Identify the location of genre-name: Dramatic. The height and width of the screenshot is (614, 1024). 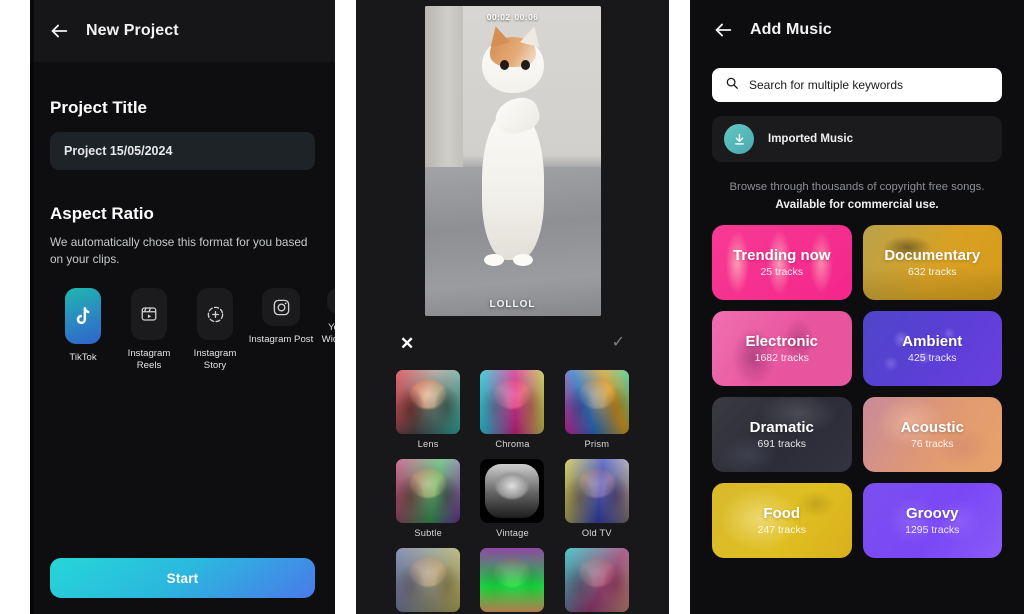
(781, 428).